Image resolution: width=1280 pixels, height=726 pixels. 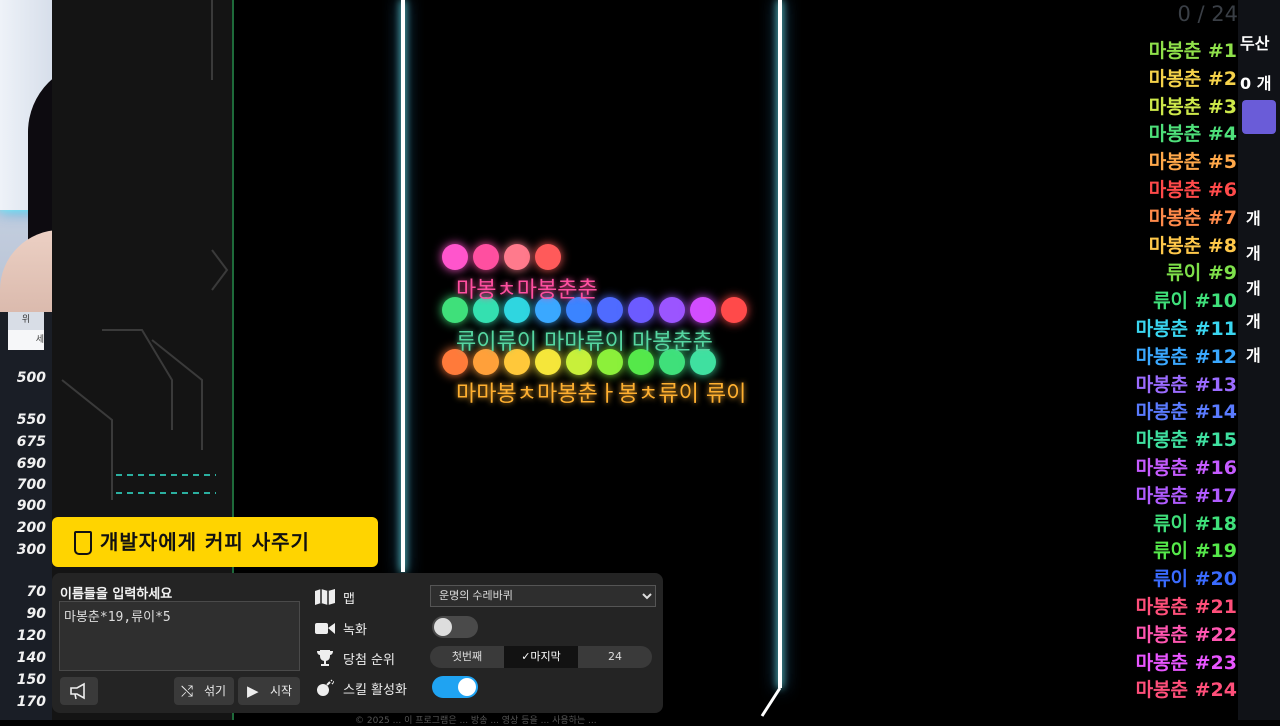 What do you see at coordinates (1192, 217) in the screenshot?
I see `ranking-item: 마봉춘 #7` at bounding box center [1192, 217].